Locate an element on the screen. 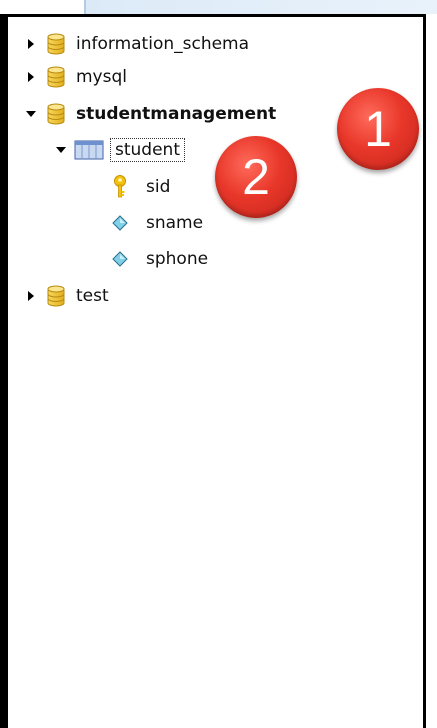  tree-node-column-sname: sname is located at coordinates (155, 223).